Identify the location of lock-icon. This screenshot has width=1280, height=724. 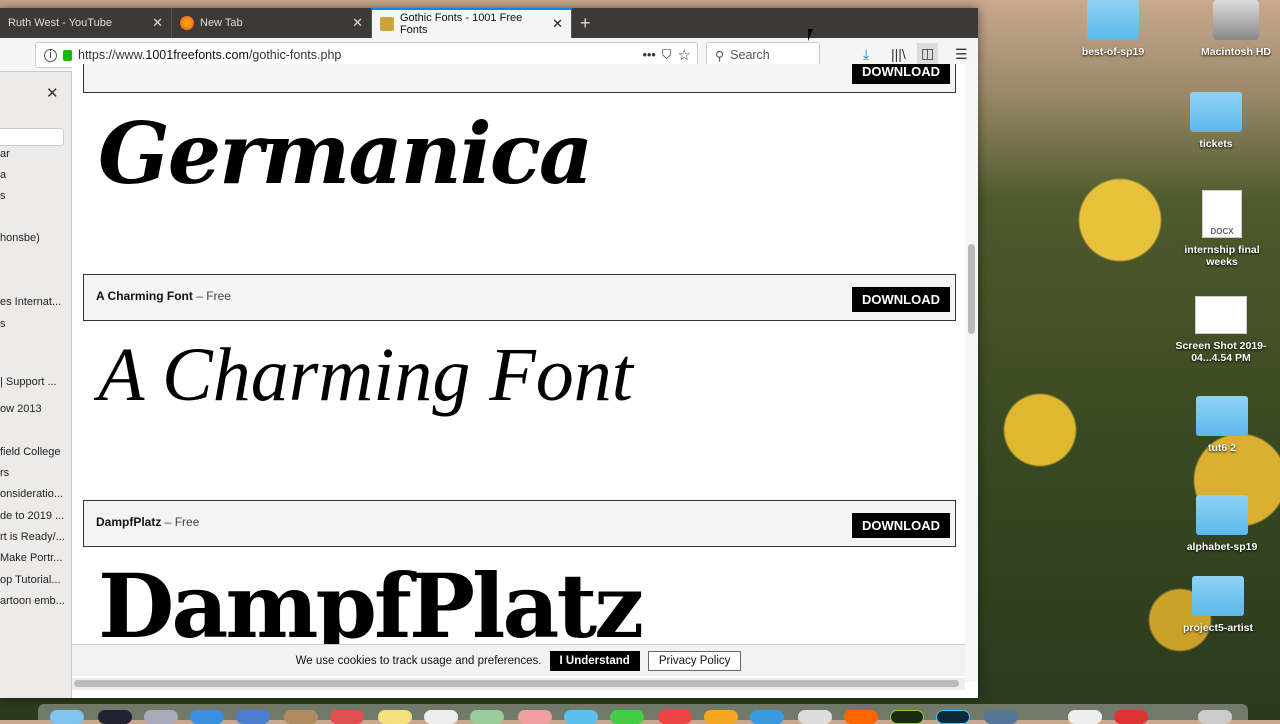
(67, 55).